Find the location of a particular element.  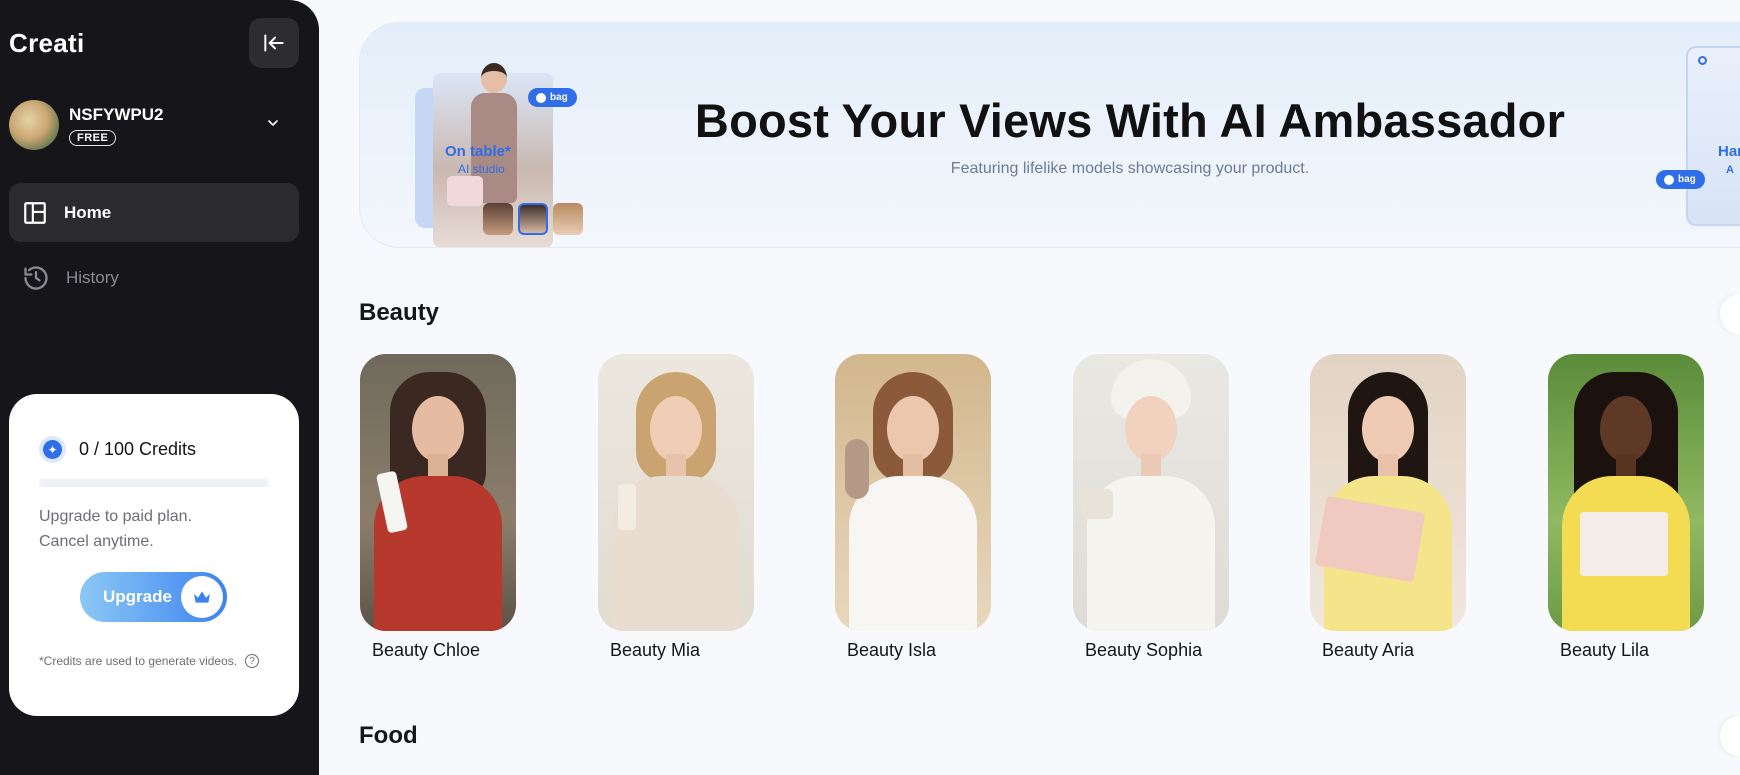

model-card: Beauty Mia is located at coordinates (685, 507).